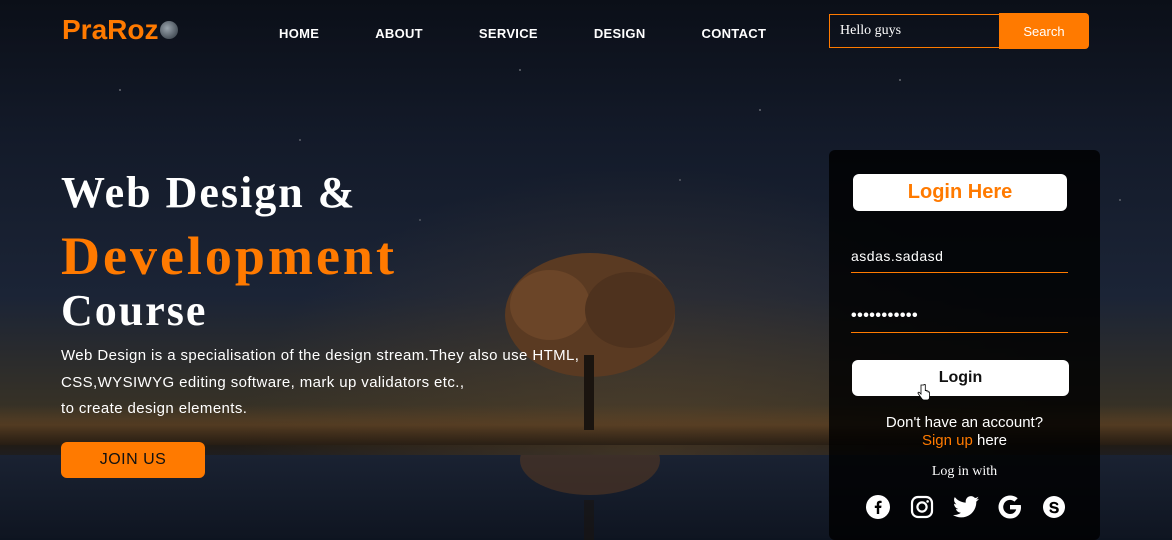 Image resolution: width=1172 pixels, height=540 pixels. Describe the element at coordinates (964, 471) in the screenshot. I see `log-in-with-label: Log in with` at that location.